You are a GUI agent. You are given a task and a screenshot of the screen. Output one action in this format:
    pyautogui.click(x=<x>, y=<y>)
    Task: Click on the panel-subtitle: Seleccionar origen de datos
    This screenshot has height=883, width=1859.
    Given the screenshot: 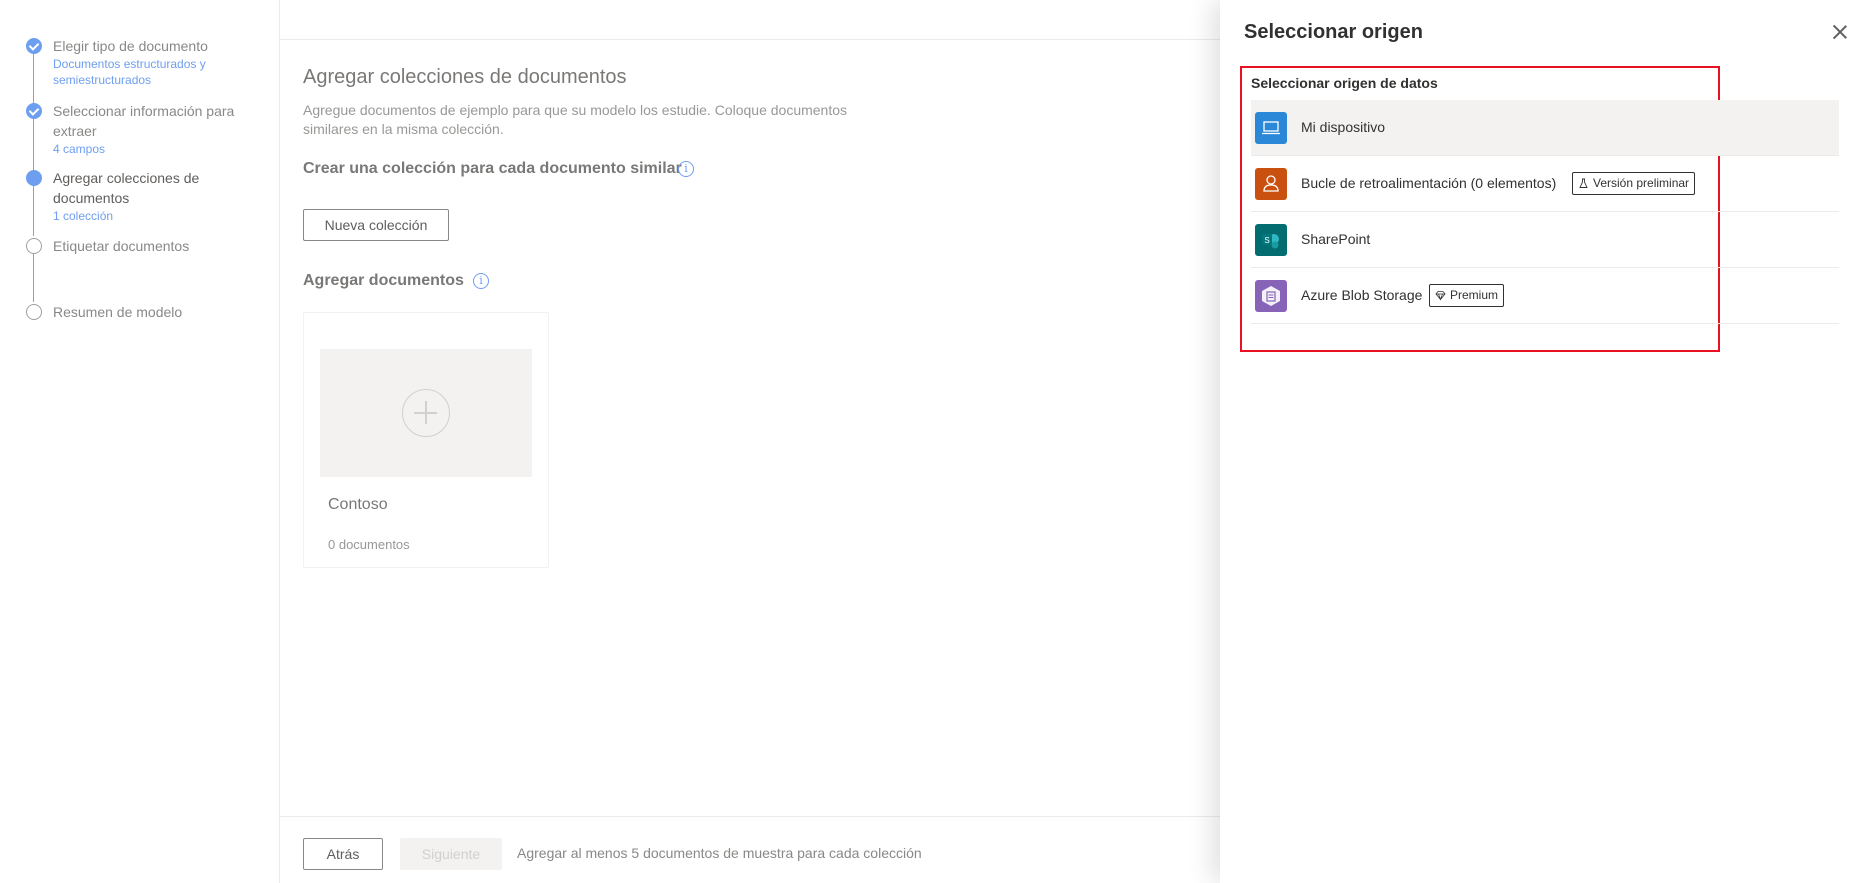 What is the action you would take?
    pyautogui.click(x=1344, y=83)
    